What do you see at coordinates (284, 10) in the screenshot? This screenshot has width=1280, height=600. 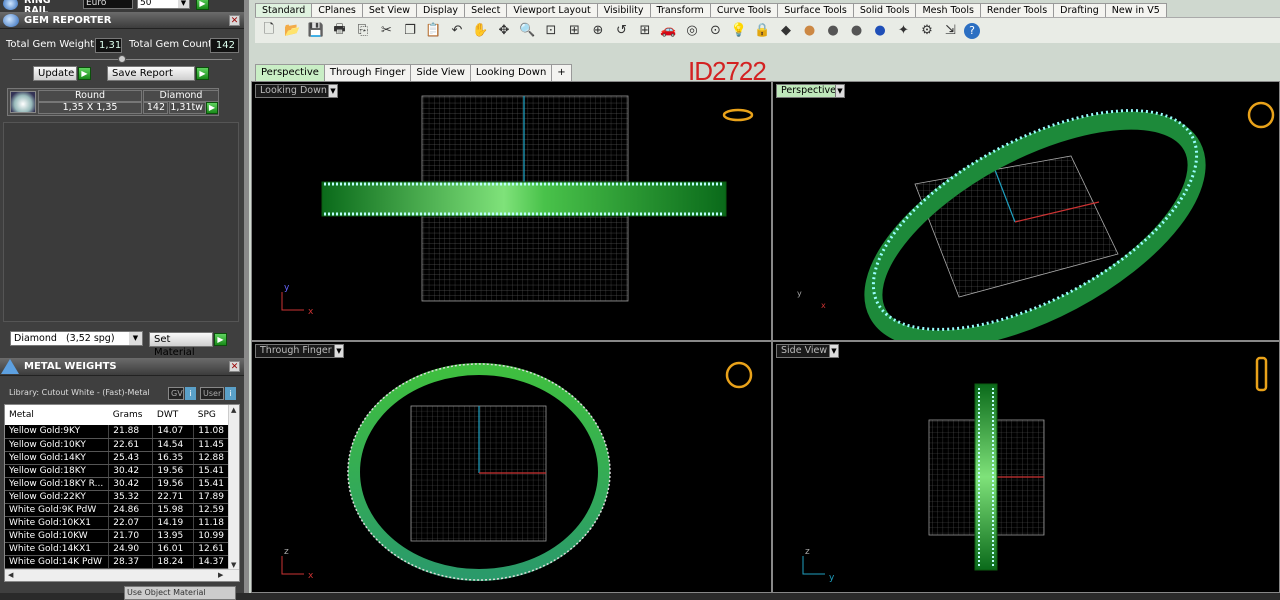 I see `toolbar-tab-standard: Standard` at bounding box center [284, 10].